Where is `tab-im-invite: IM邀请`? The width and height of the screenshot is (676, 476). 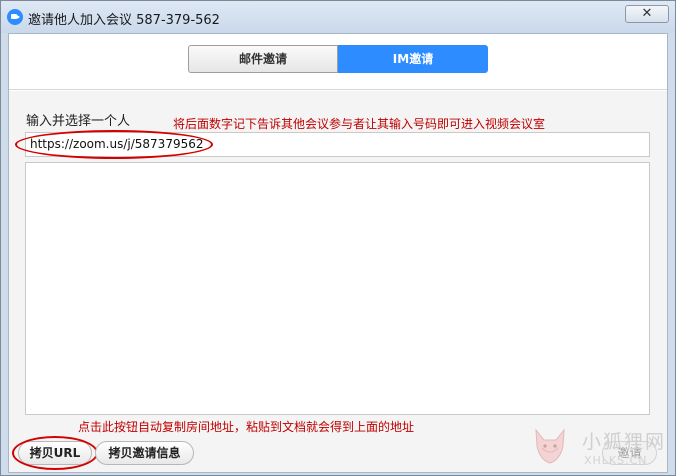
tab-im-invite: IM邀请 is located at coordinates (413, 59).